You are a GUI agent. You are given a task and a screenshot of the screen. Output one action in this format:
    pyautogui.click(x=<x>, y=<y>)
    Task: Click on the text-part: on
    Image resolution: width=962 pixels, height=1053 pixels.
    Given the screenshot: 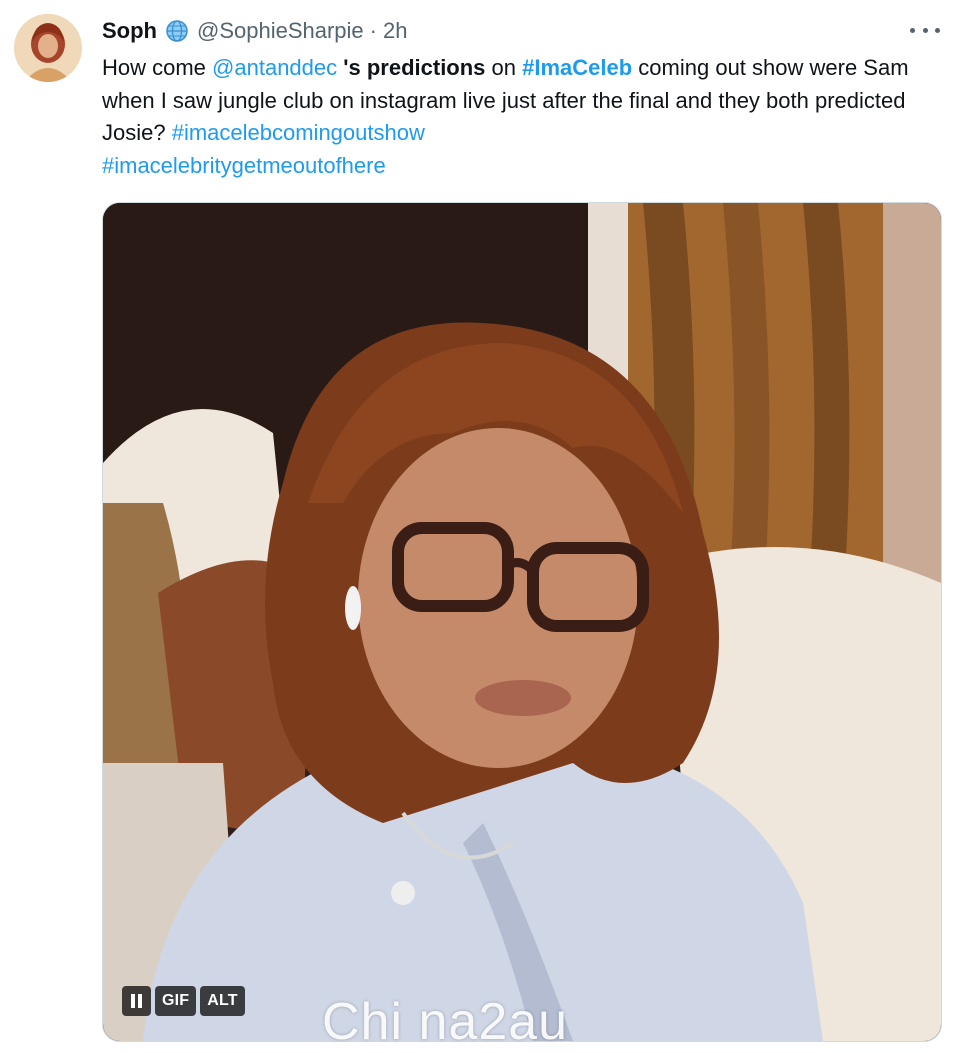 What is the action you would take?
    pyautogui.click(x=504, y=67)
    